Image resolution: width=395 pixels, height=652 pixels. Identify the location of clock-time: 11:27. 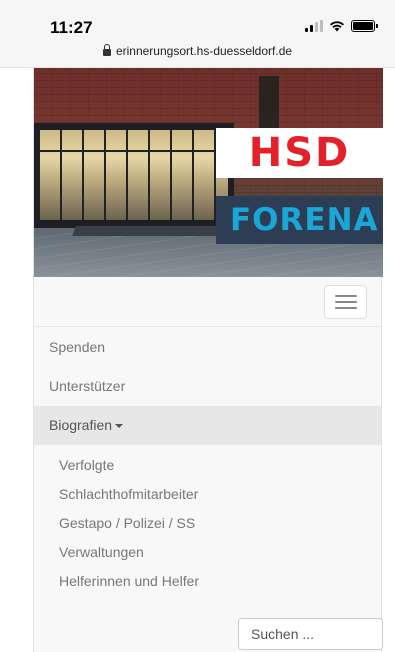
(71, 27).